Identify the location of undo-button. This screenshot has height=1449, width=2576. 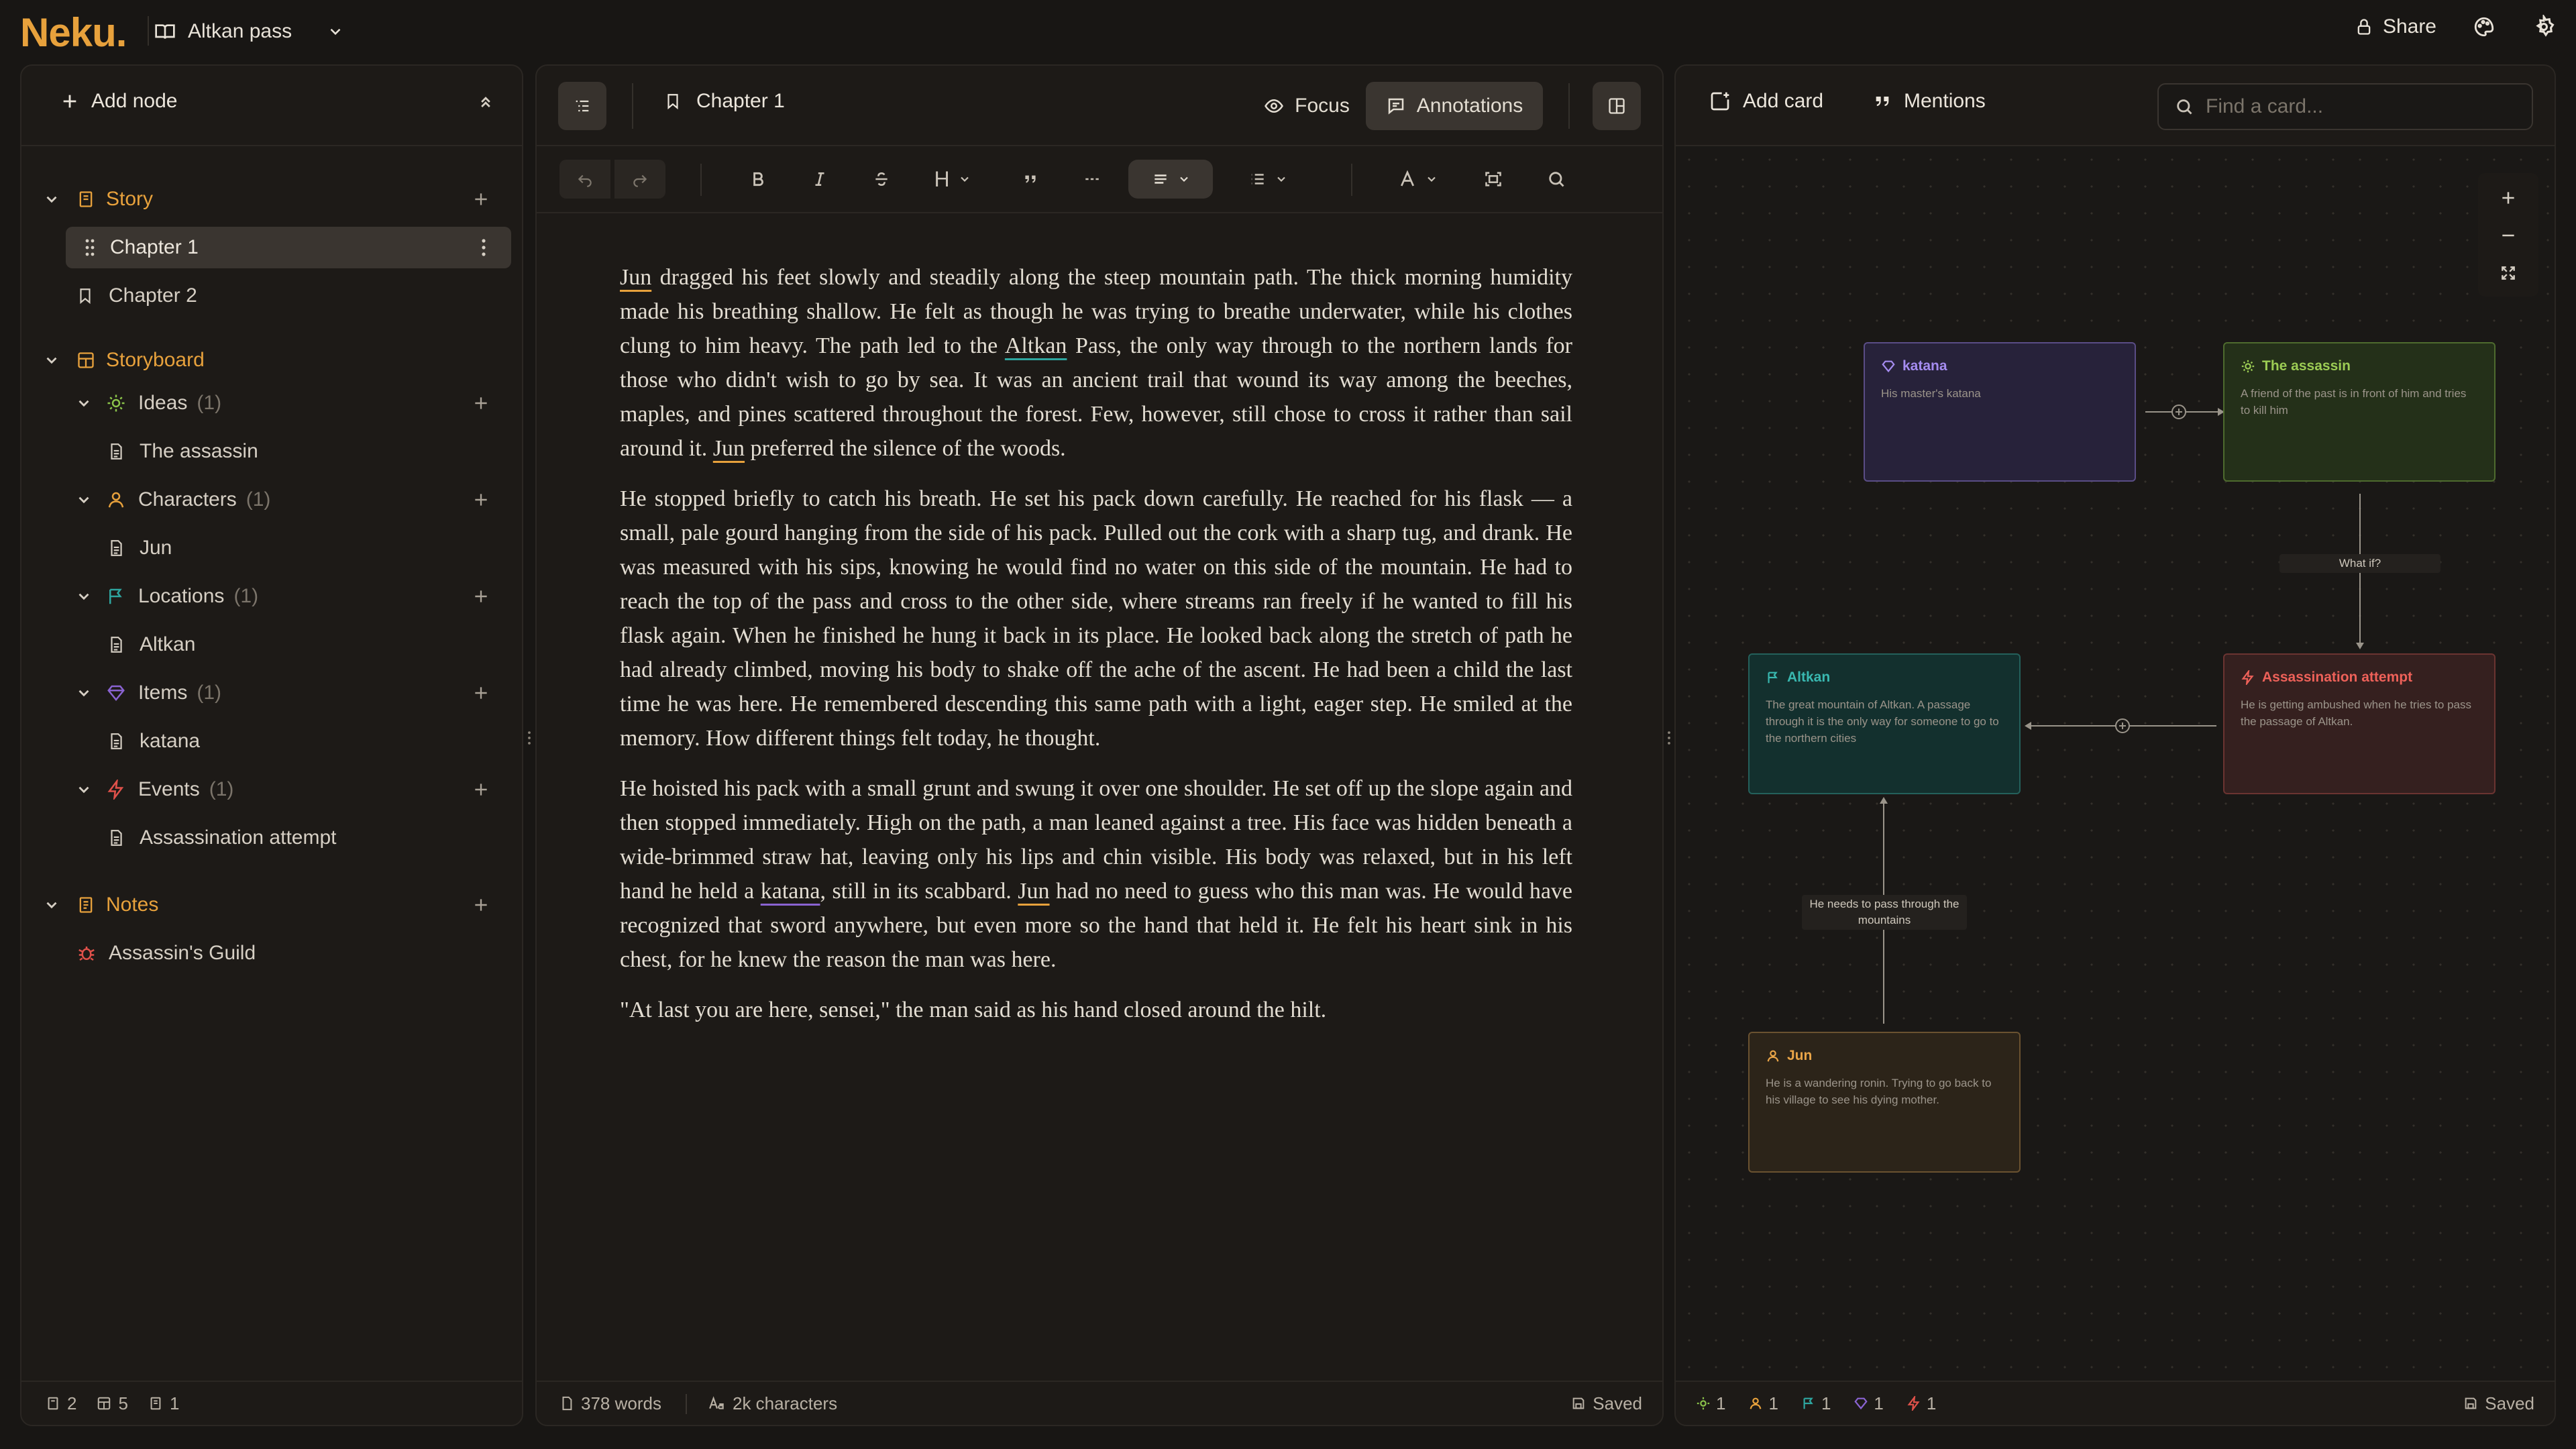
(584, 179).